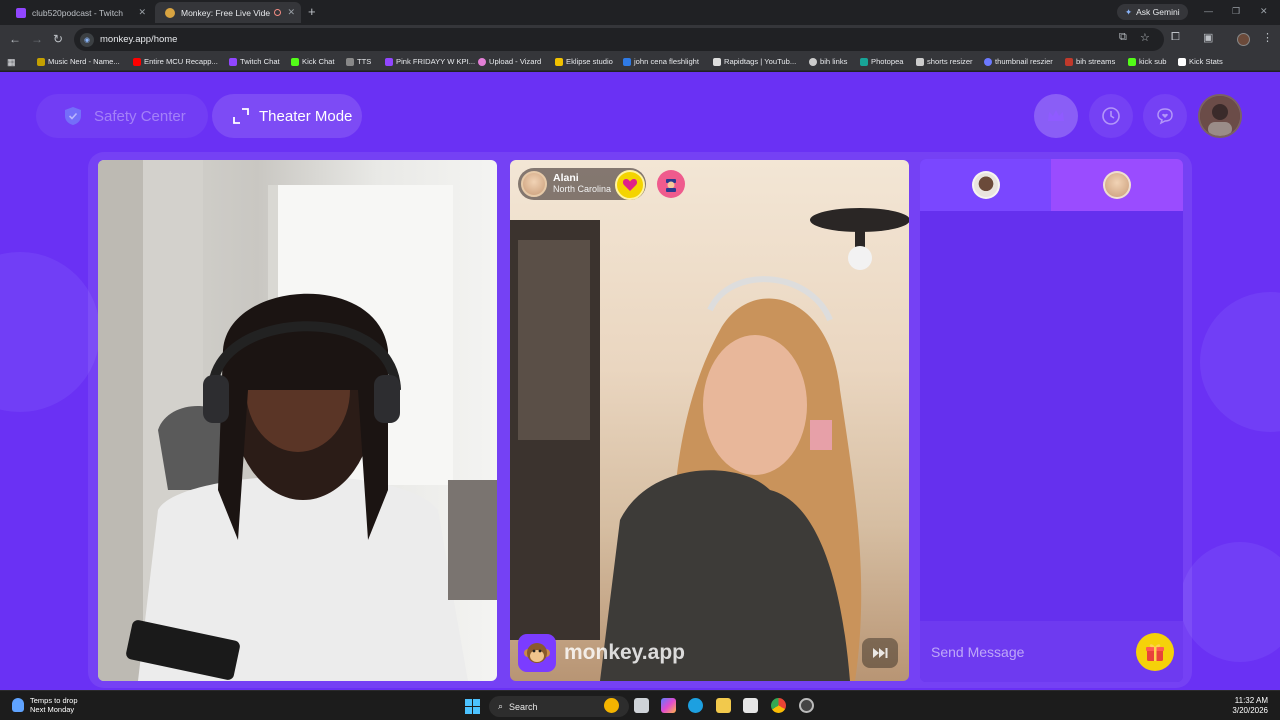  What do you see at coordinates (170, 12) in the screenshot?
I see `monkey-favicon-icon` at bounding box center [170, 12].